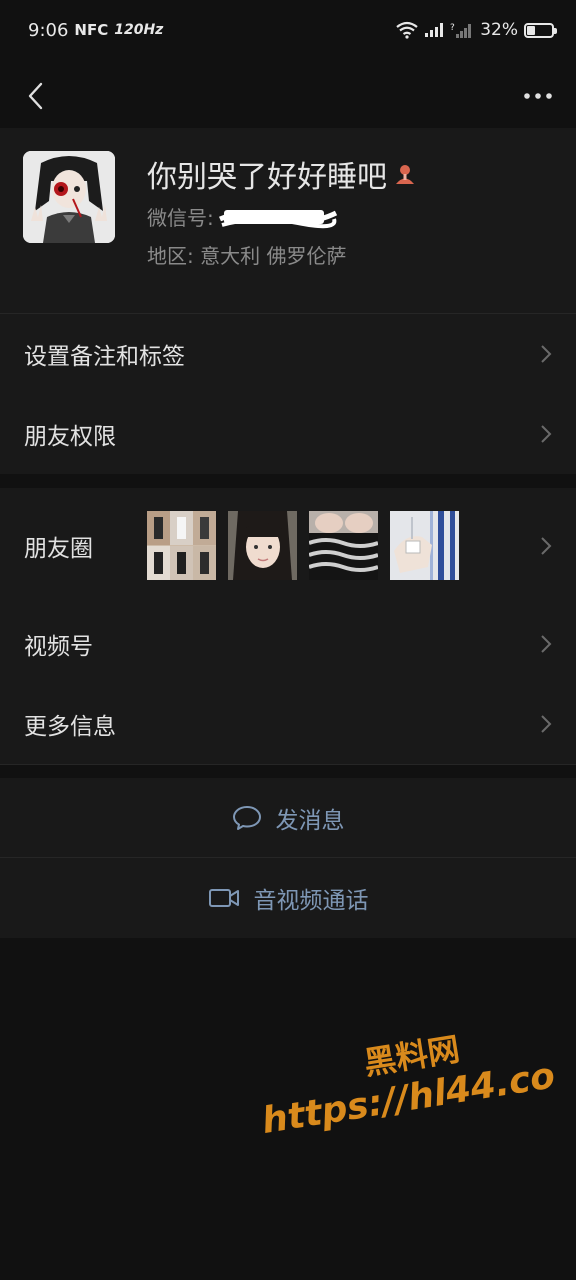 The image size is (576, 1280). What do you see at coordinates (434, 30) in the screenshot?
I see `signal-icon` at bounding box center [434, 30].